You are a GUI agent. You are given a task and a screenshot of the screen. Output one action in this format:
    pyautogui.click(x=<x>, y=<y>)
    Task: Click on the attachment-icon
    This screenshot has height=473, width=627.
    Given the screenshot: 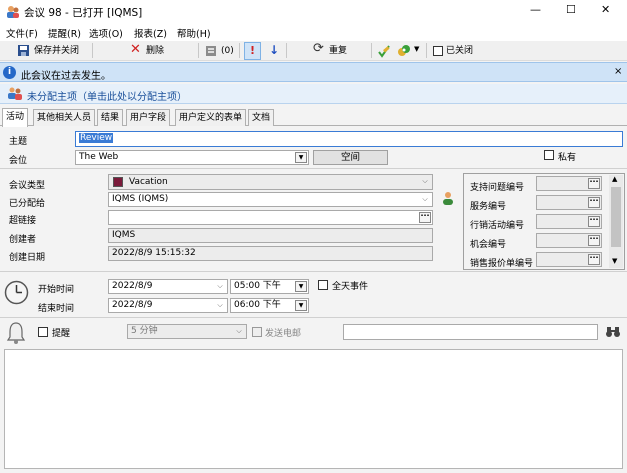 What is the action you would take?
    pyautogui.click(x=211, y=51)
    